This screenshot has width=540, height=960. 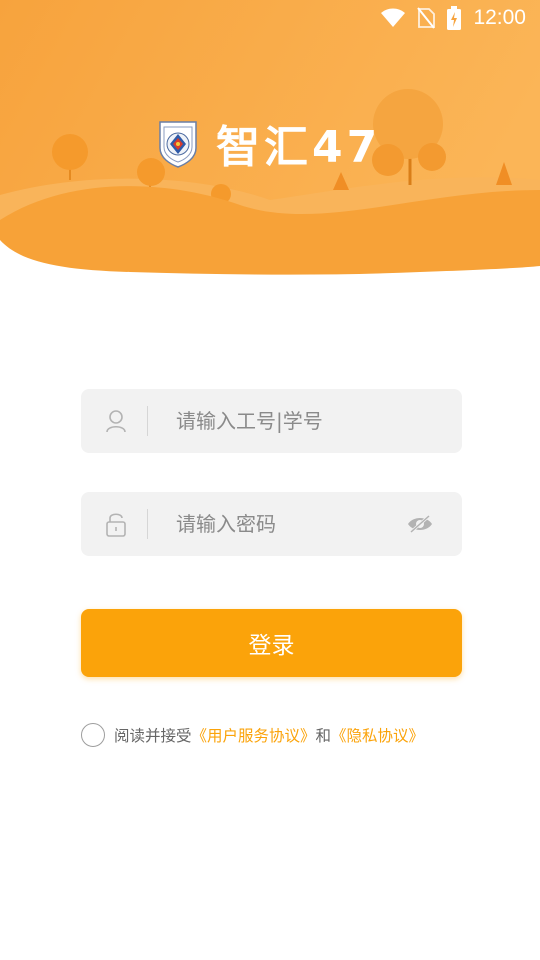 I want to click on lock-icon, so click(x=116, y=524).